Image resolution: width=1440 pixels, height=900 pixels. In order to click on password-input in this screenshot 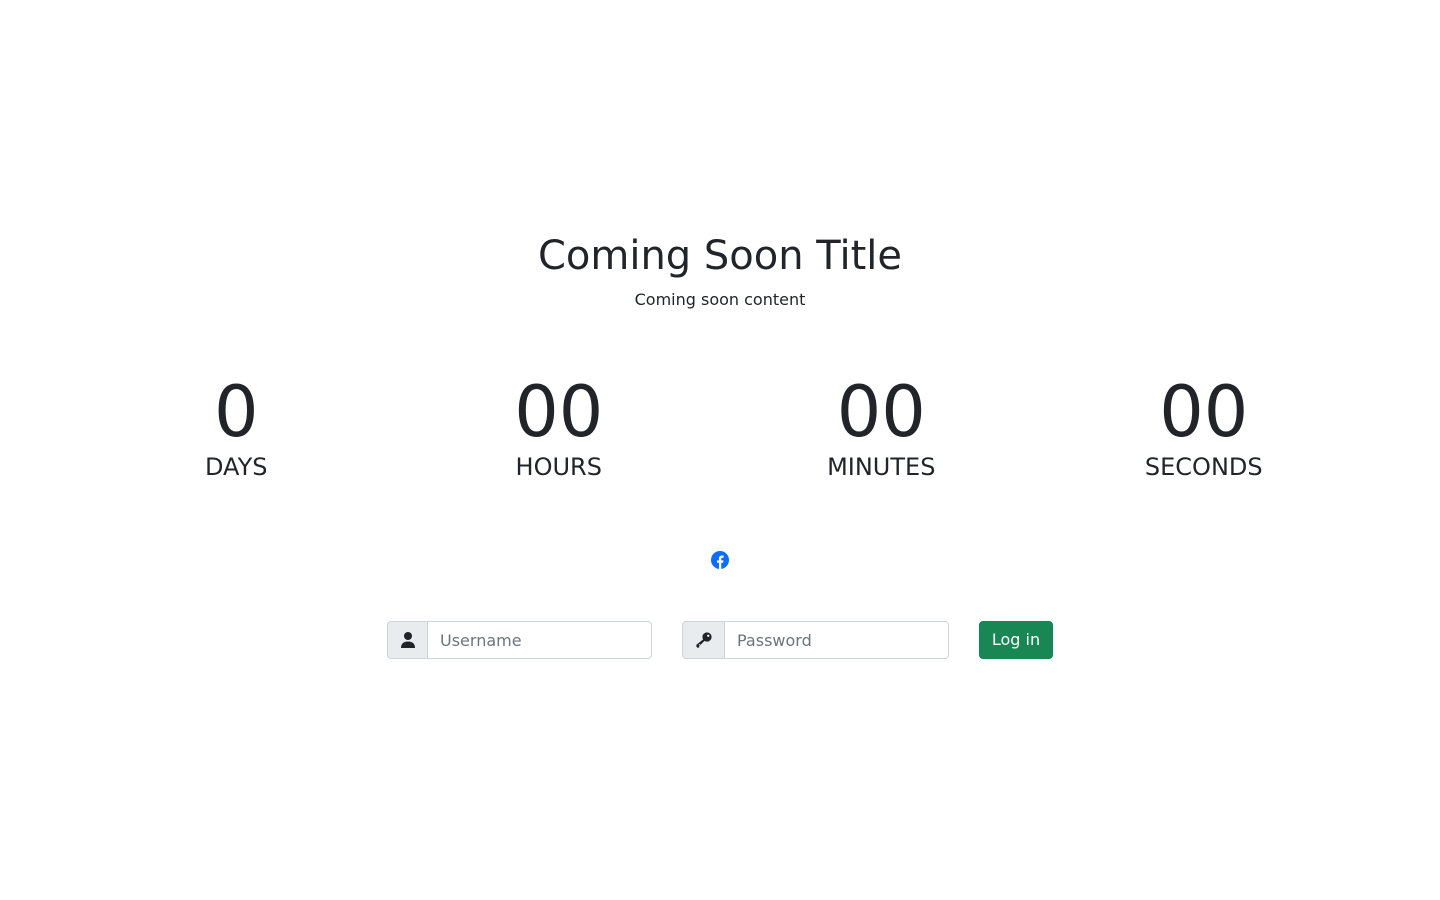, I will do `click(836, 640)`.